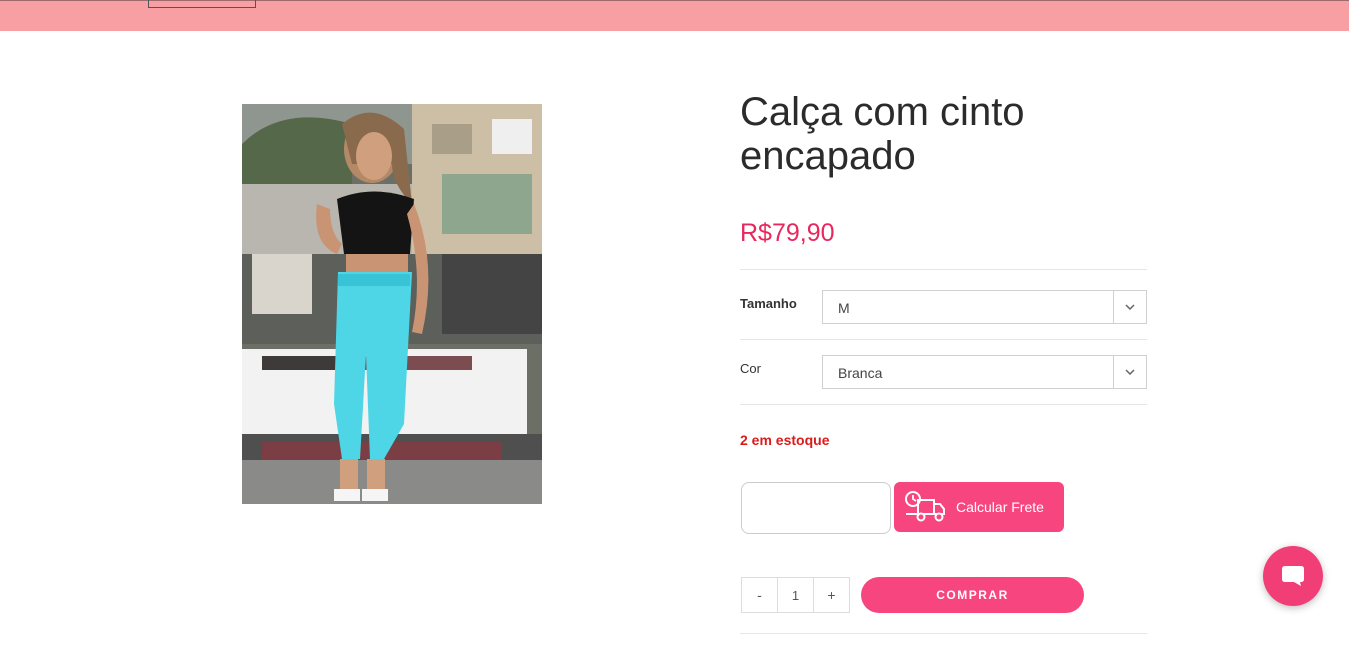  Describe the element at coordinates (831, 595) in the screenshot. I see `quantity-increase-button: +` at that location.